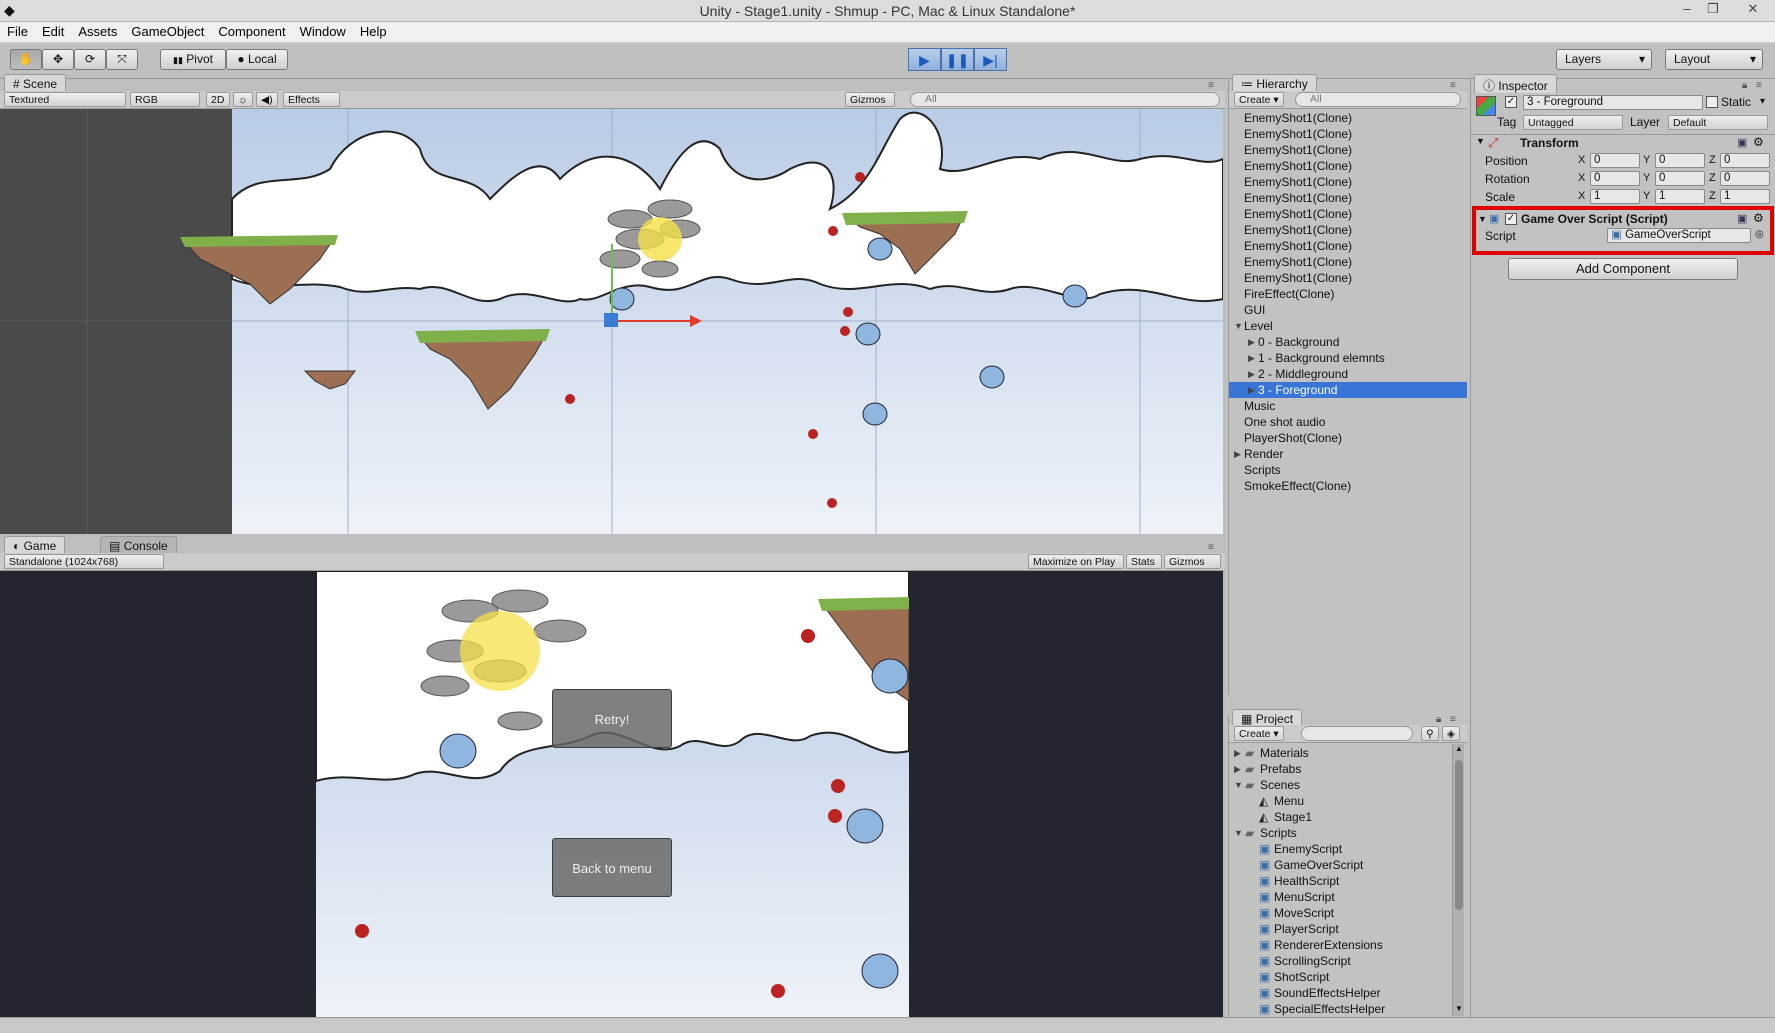 The image size is (1775, 1033). Describe the element at coordinates (1306, 929) in the screenshot. I see `project-item: PlayerScript` at that location.